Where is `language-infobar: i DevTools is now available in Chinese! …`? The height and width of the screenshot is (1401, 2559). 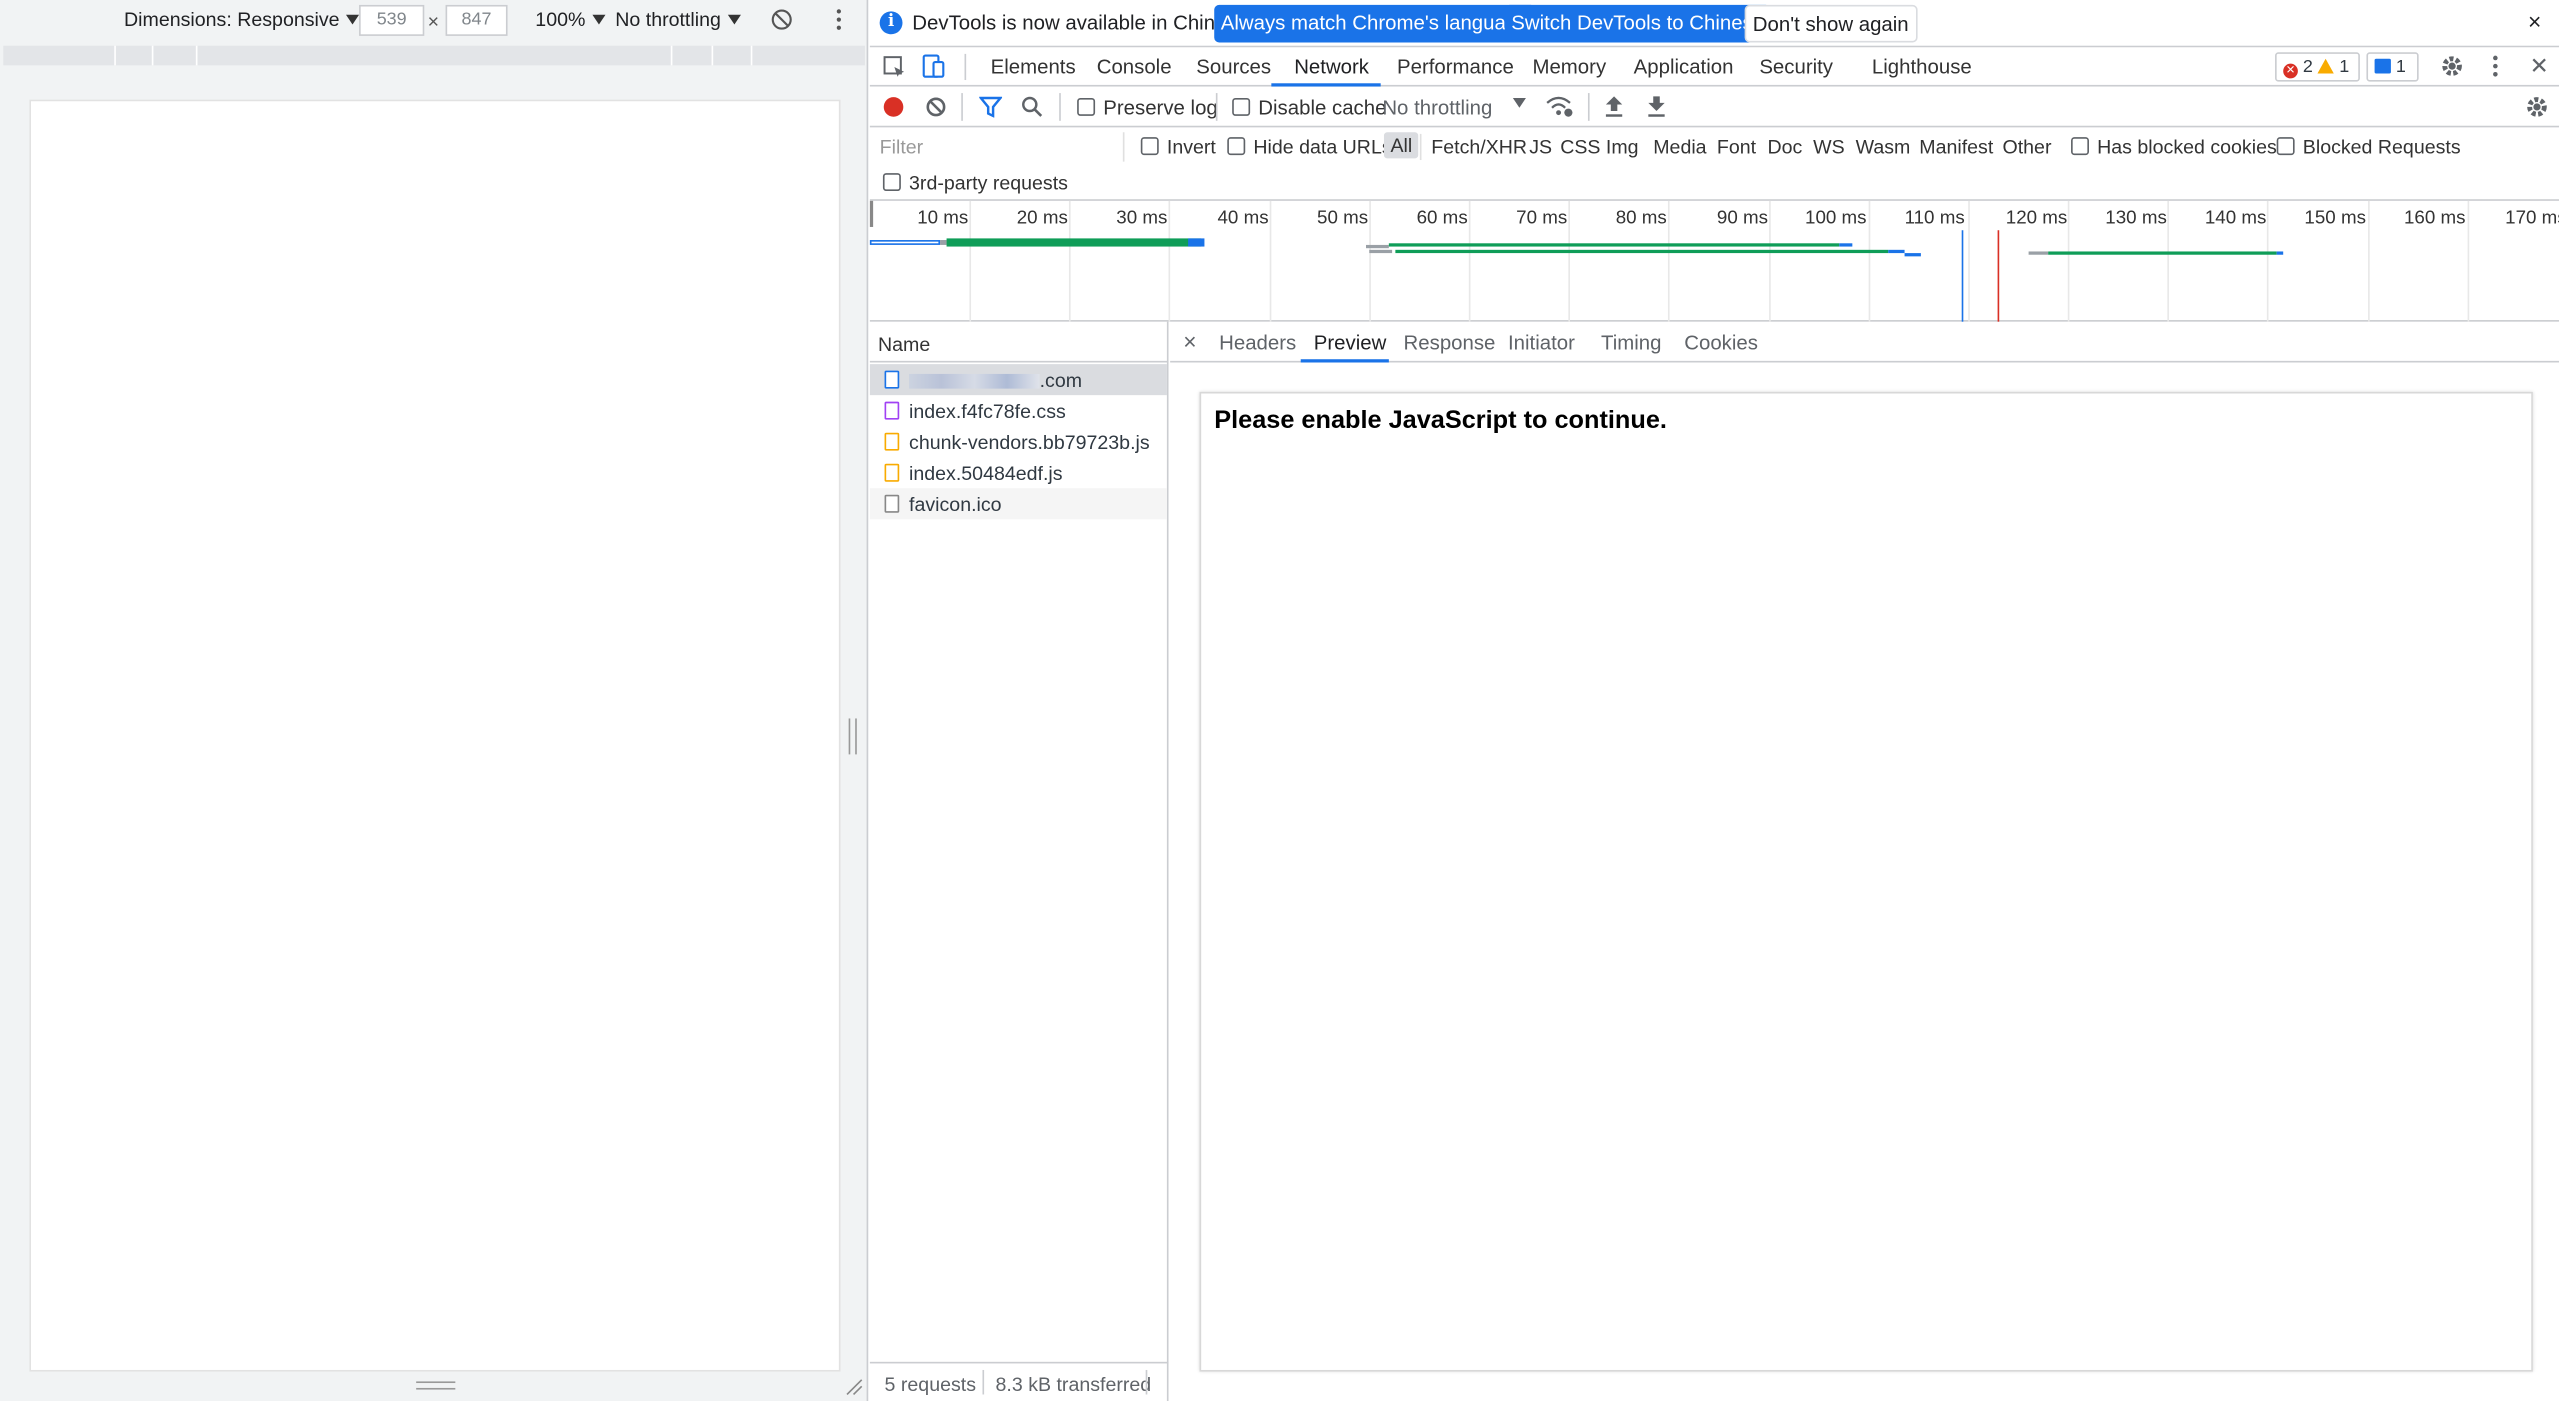
language-infobar: i DevTools is now available in Chinese! … is located at coordinates (1714, 24).